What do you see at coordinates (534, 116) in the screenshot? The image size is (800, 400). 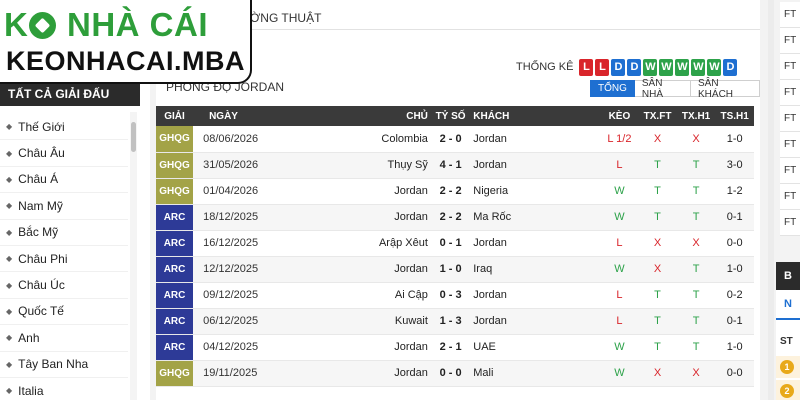 I see `col-away: KHÁCH` at bounding box center [534, 116].